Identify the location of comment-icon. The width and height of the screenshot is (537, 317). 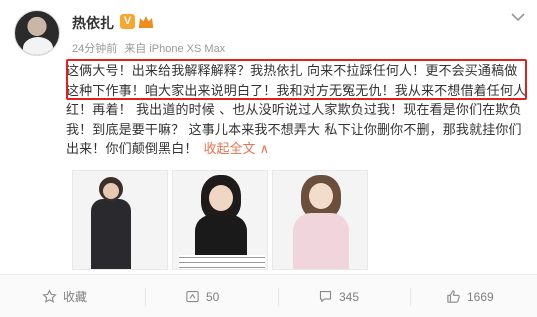
(325, 296).